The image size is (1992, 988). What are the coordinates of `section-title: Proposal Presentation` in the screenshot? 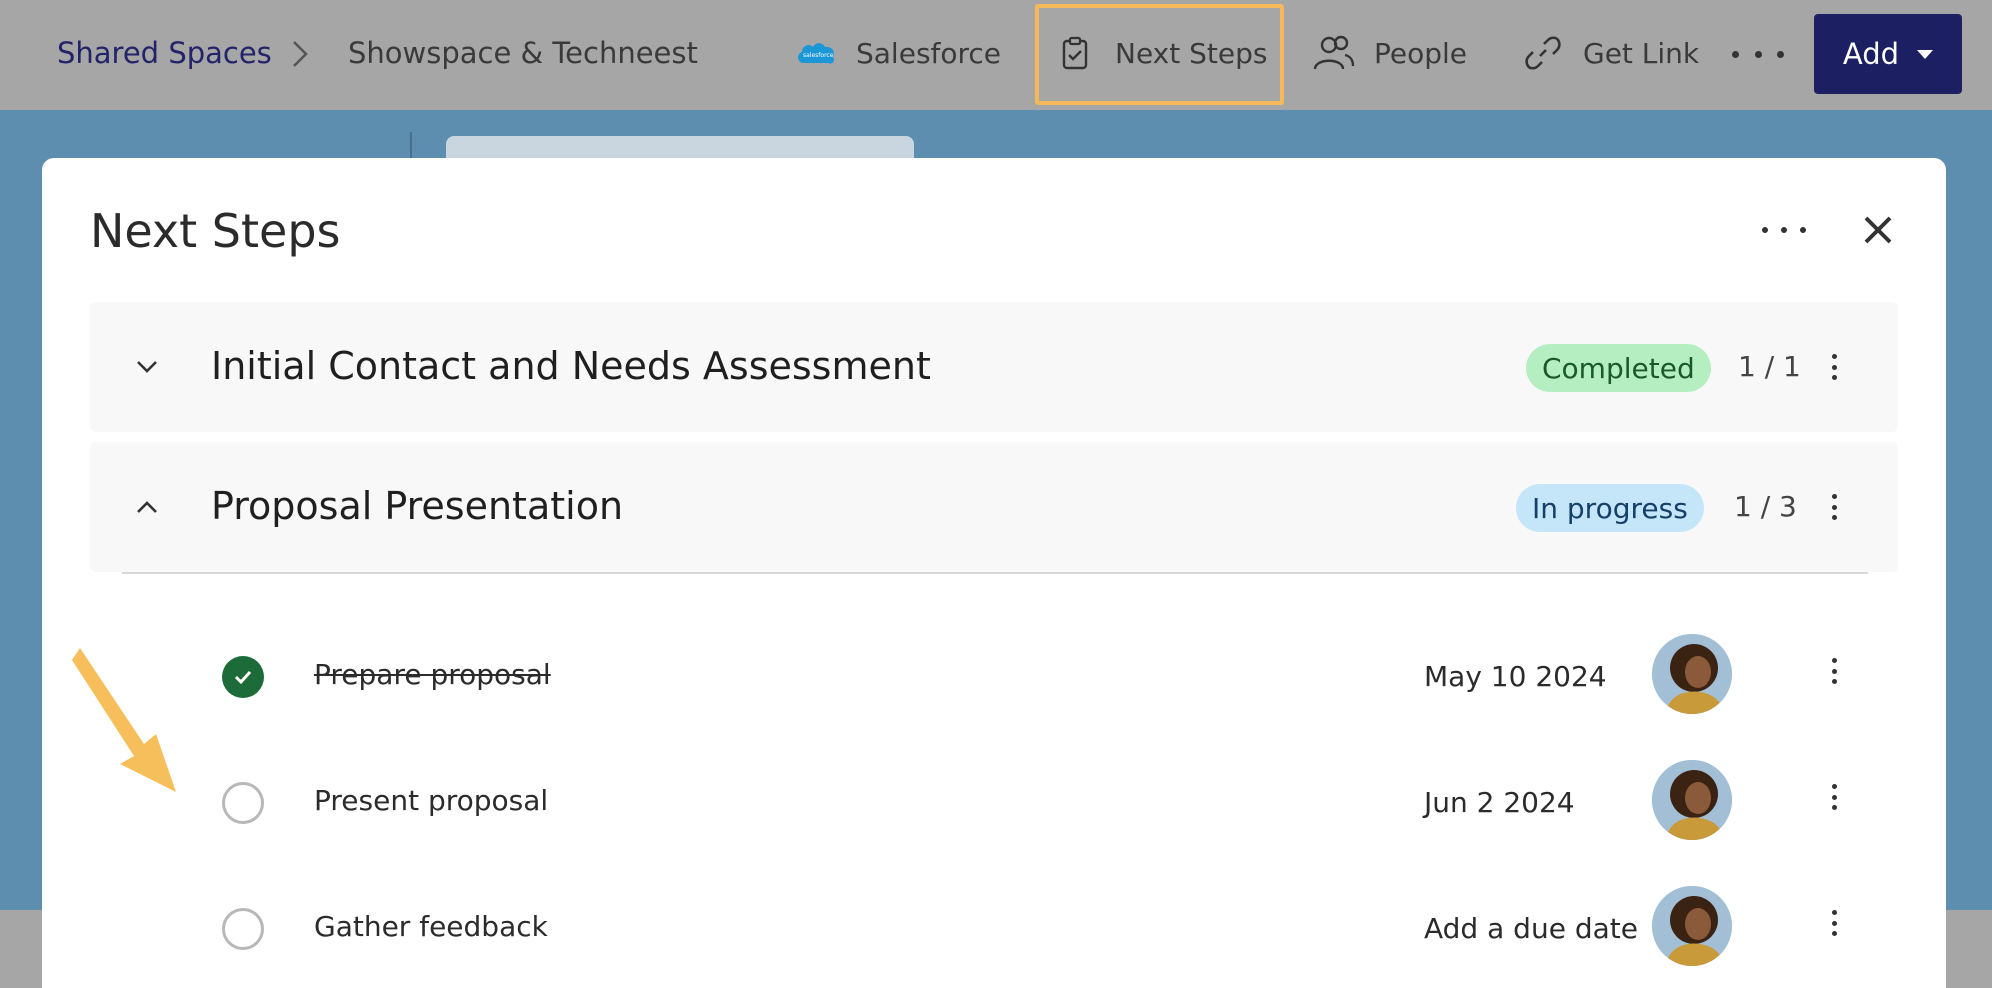 It's located at (417, 506).